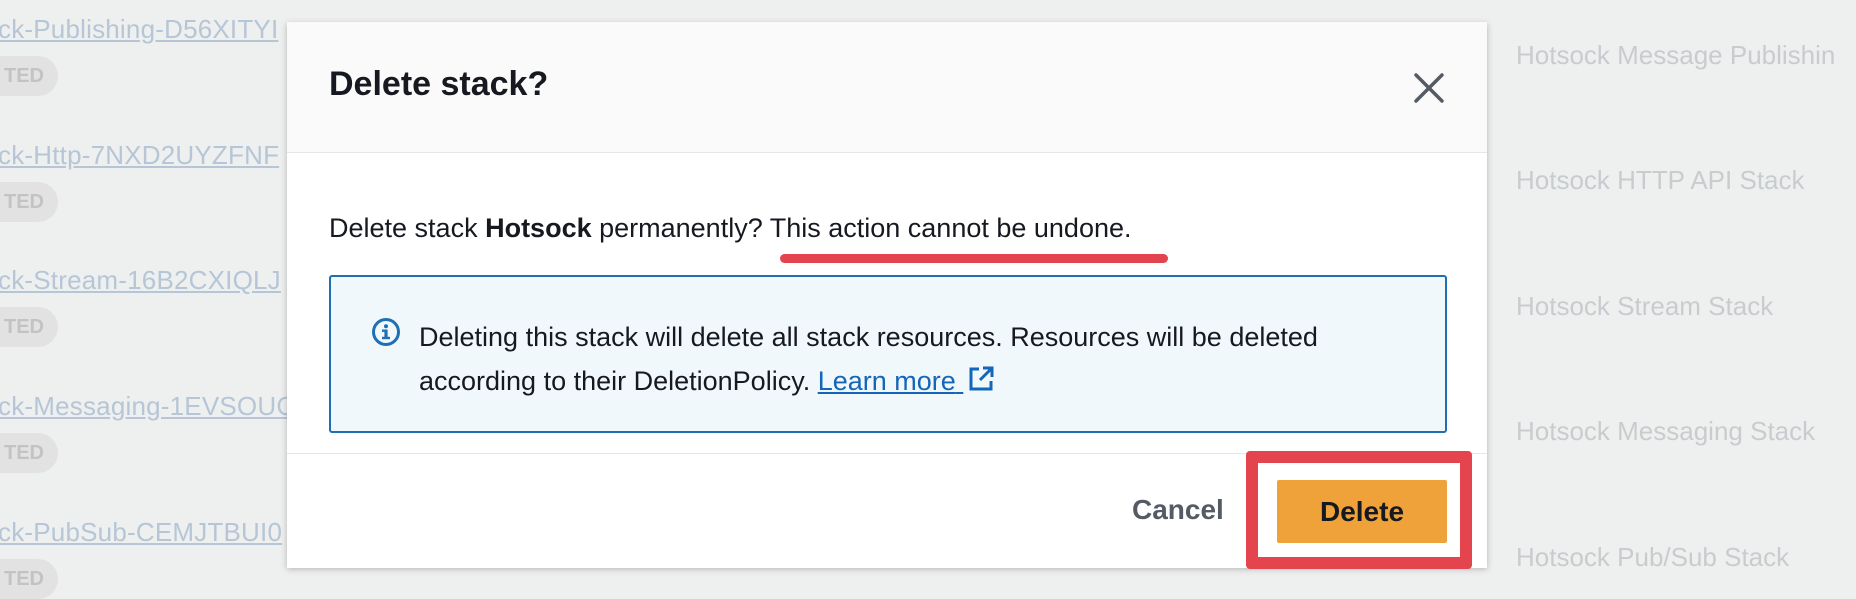 The height and width of the screenshot is (599, 1856). Describe the element at coordinates (407, 228) in the screenshot. I see `message-prefix: Delete stack` at that location.